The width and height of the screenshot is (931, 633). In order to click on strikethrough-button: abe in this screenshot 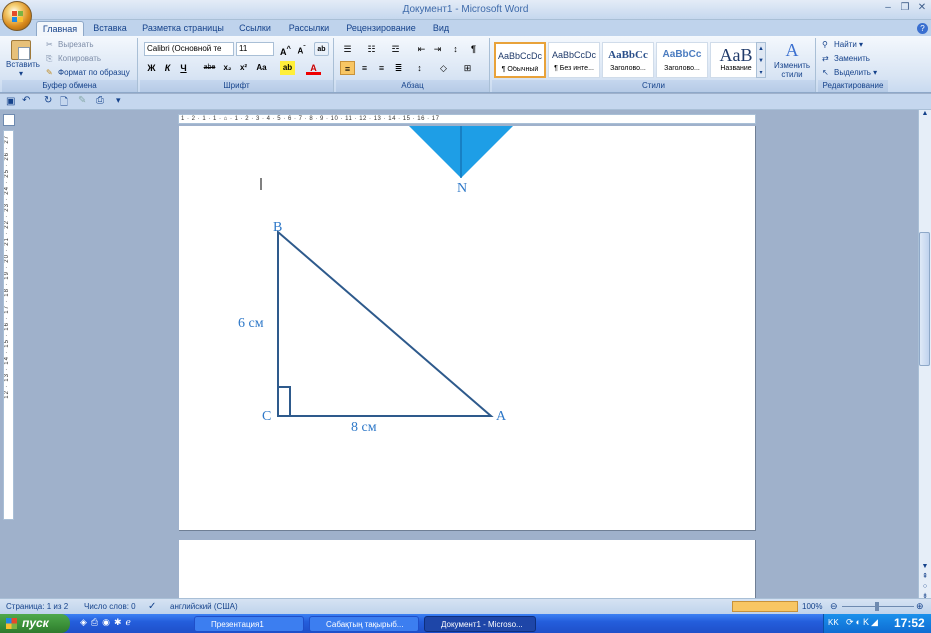, I will do `click(209, 68)`.